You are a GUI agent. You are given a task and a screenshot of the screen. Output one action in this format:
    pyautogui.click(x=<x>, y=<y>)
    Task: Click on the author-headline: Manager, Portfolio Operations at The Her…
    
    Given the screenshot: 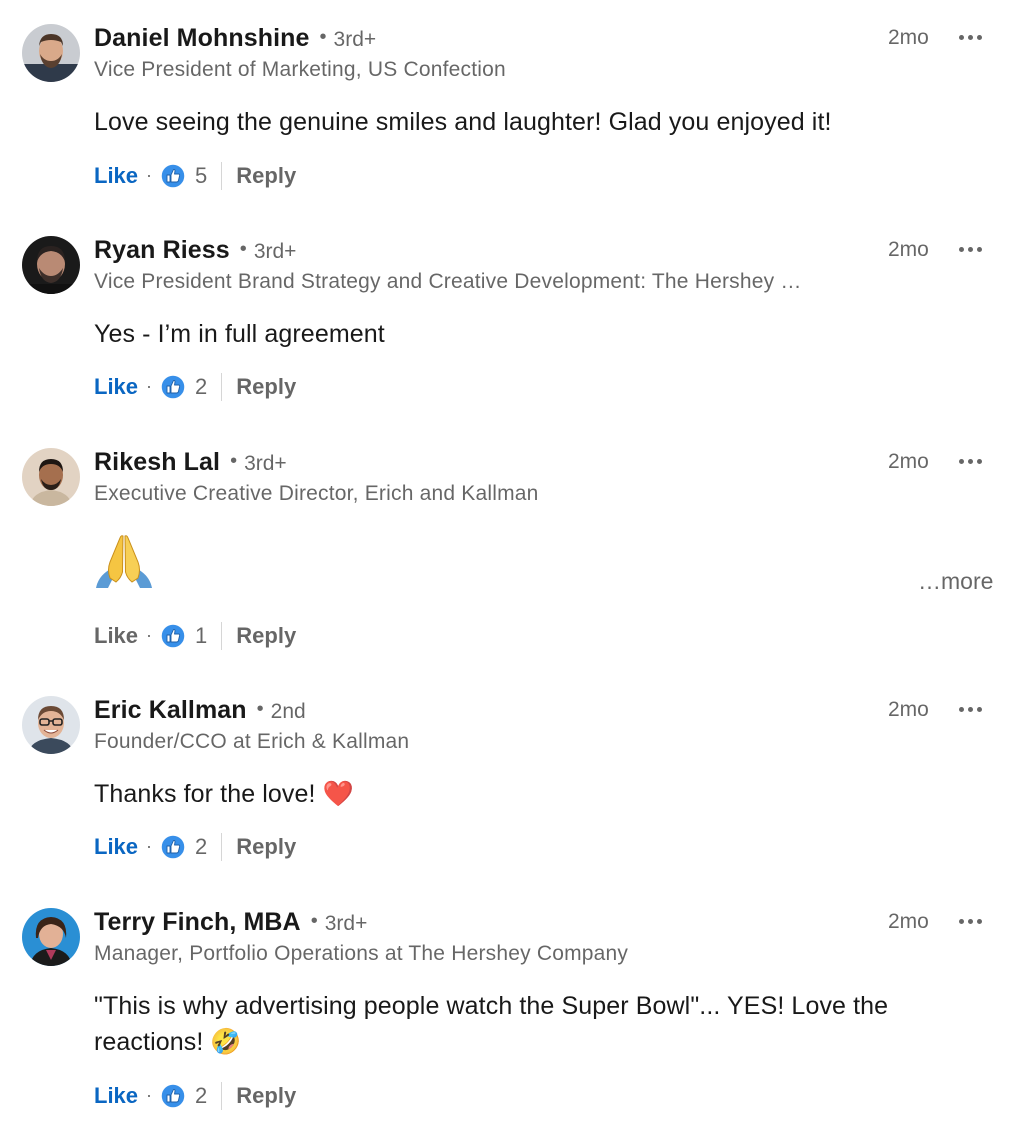 What is the action you would take?
    pyautogui.click(x=361, y=953)
    